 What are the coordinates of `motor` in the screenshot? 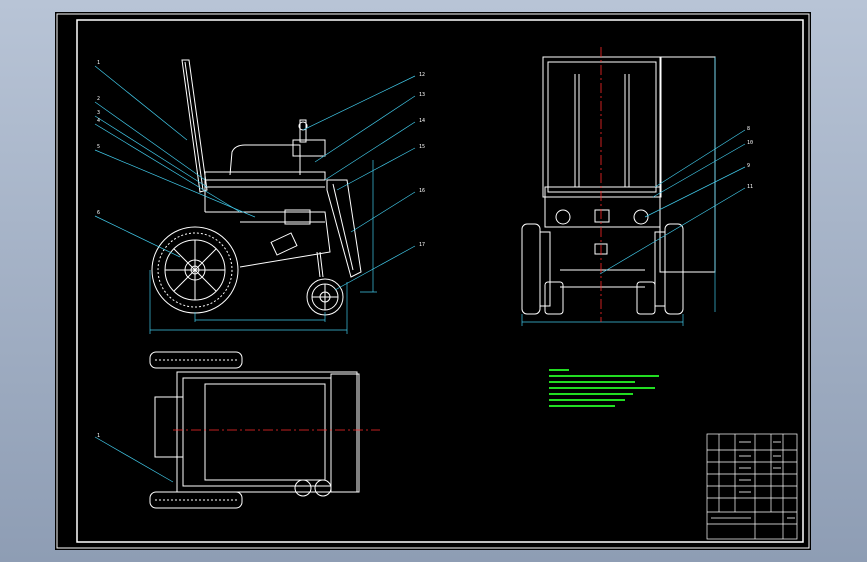 It's located at (284, 244).